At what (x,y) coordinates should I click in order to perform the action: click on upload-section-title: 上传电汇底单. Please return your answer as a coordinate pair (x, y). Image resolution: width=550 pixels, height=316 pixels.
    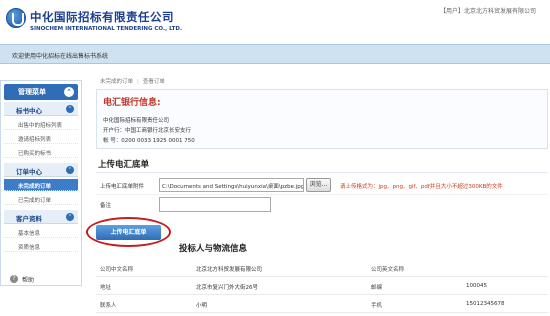
    Looking at the image, I should click on (124, 165).